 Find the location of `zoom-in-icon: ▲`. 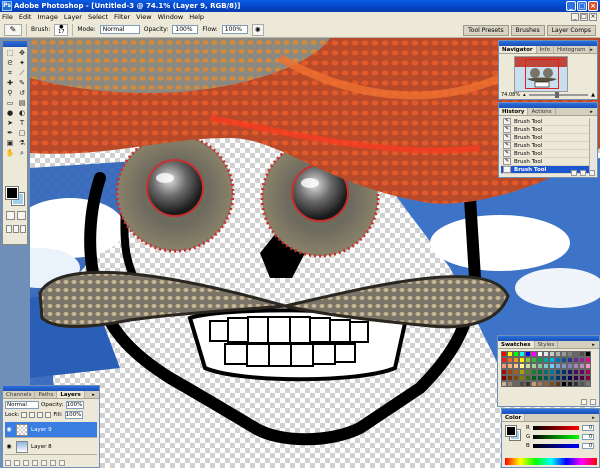

zoom-in-icon: ▲ is located at coordinates (593, 95).